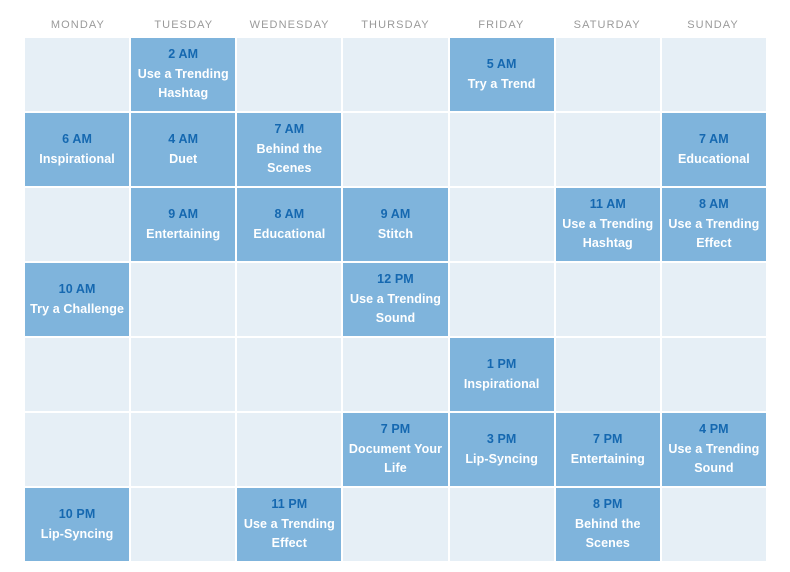  Describe the element at coordinates (184, 25) in the screenshot. I see `weekday-header-tuesday: TUESDAY` at that location.